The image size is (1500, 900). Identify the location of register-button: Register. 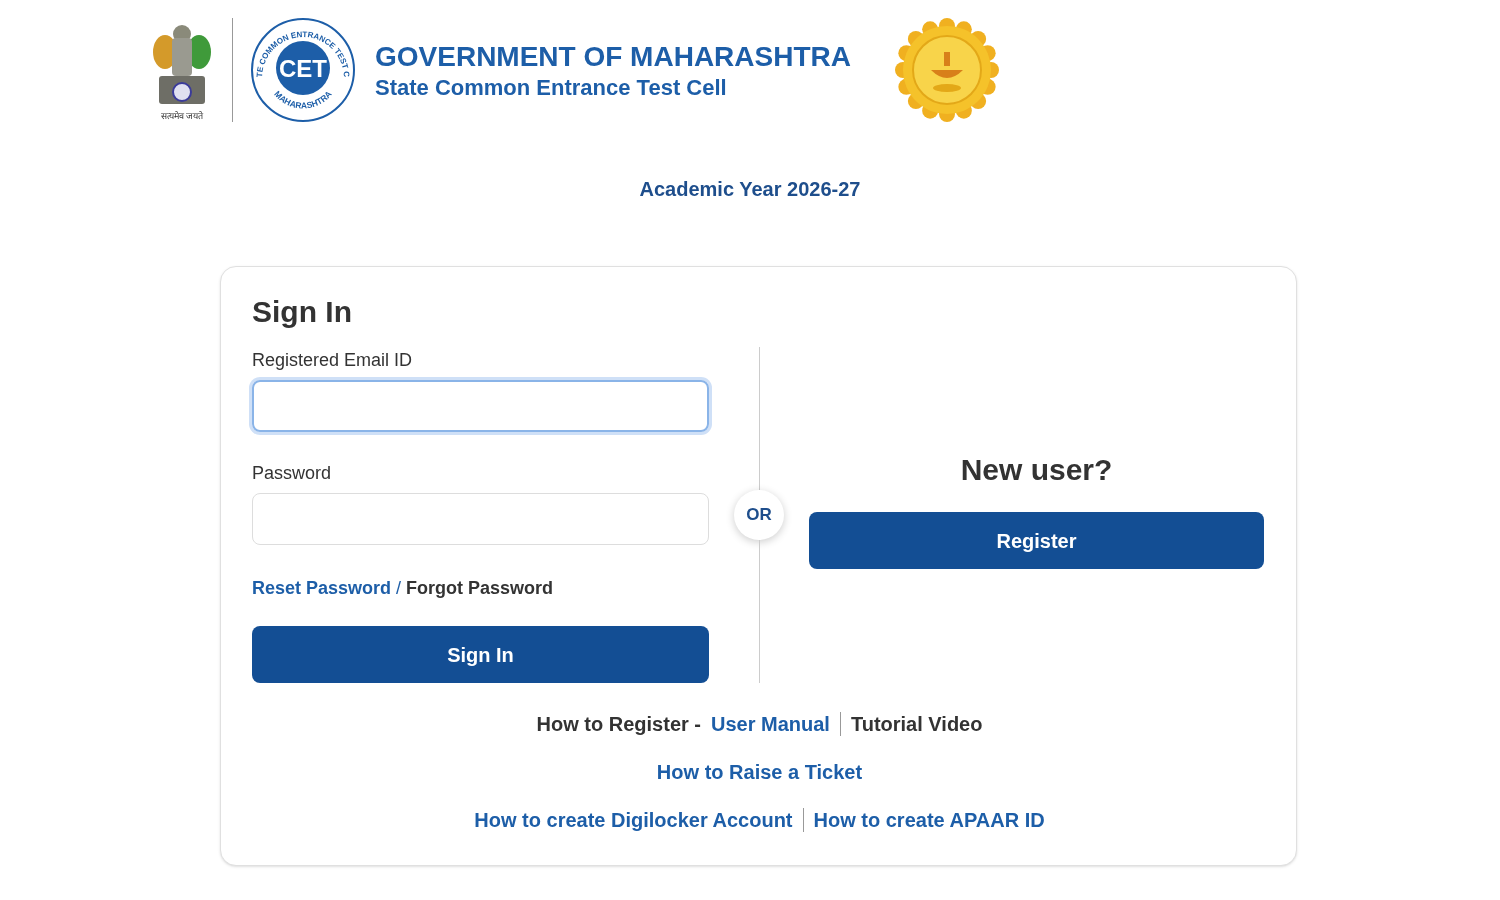
(1036, 540).